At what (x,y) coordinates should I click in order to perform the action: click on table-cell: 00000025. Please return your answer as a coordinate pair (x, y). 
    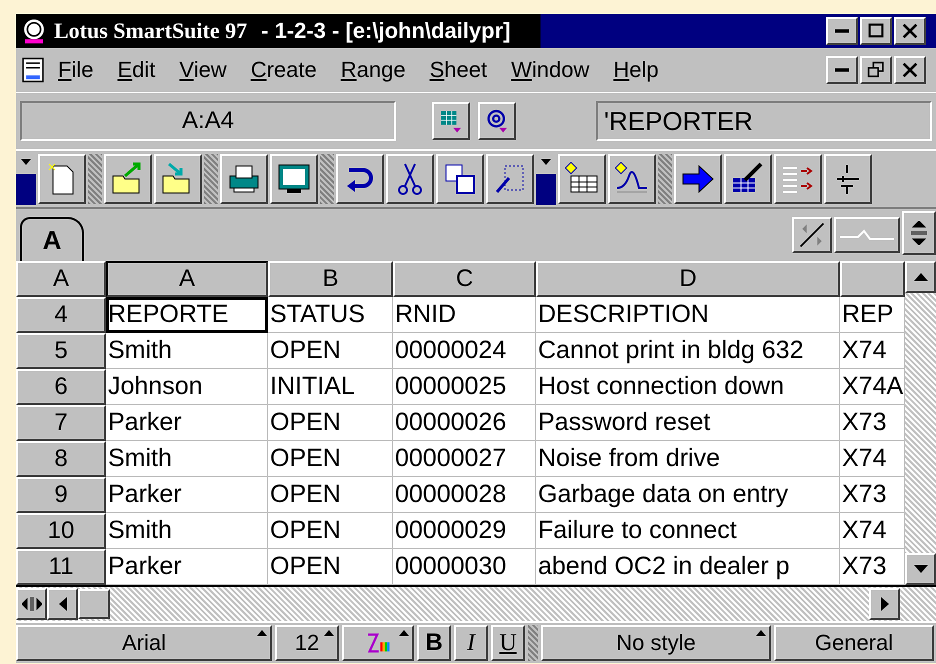
    Looking at the image, I should click on (464, 387).